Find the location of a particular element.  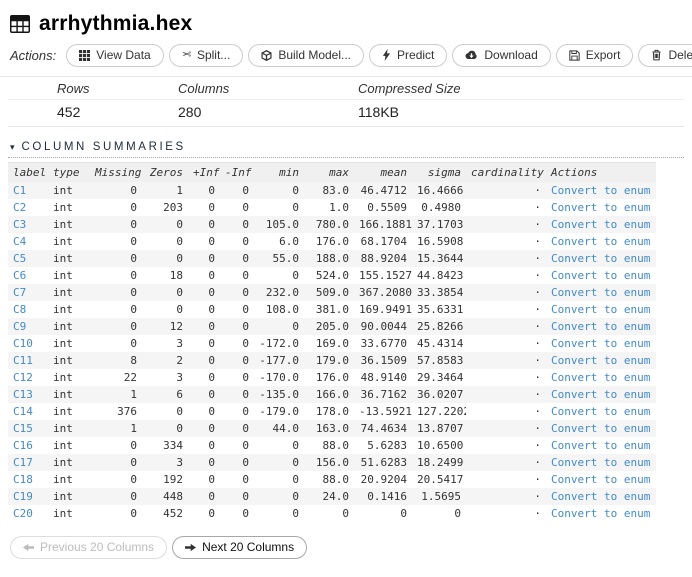

column-label-link: C8 is located at coordinates (19, 309).